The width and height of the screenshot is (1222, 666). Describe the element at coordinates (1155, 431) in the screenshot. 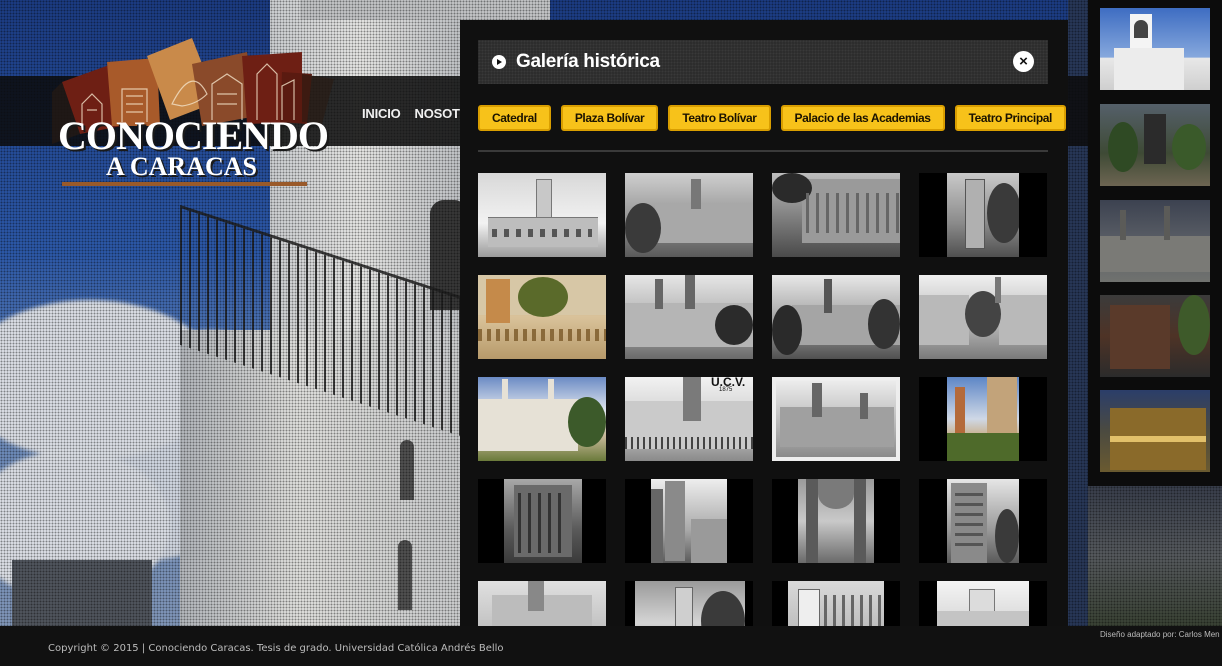

I see `strip-thumb-principal` at that location.